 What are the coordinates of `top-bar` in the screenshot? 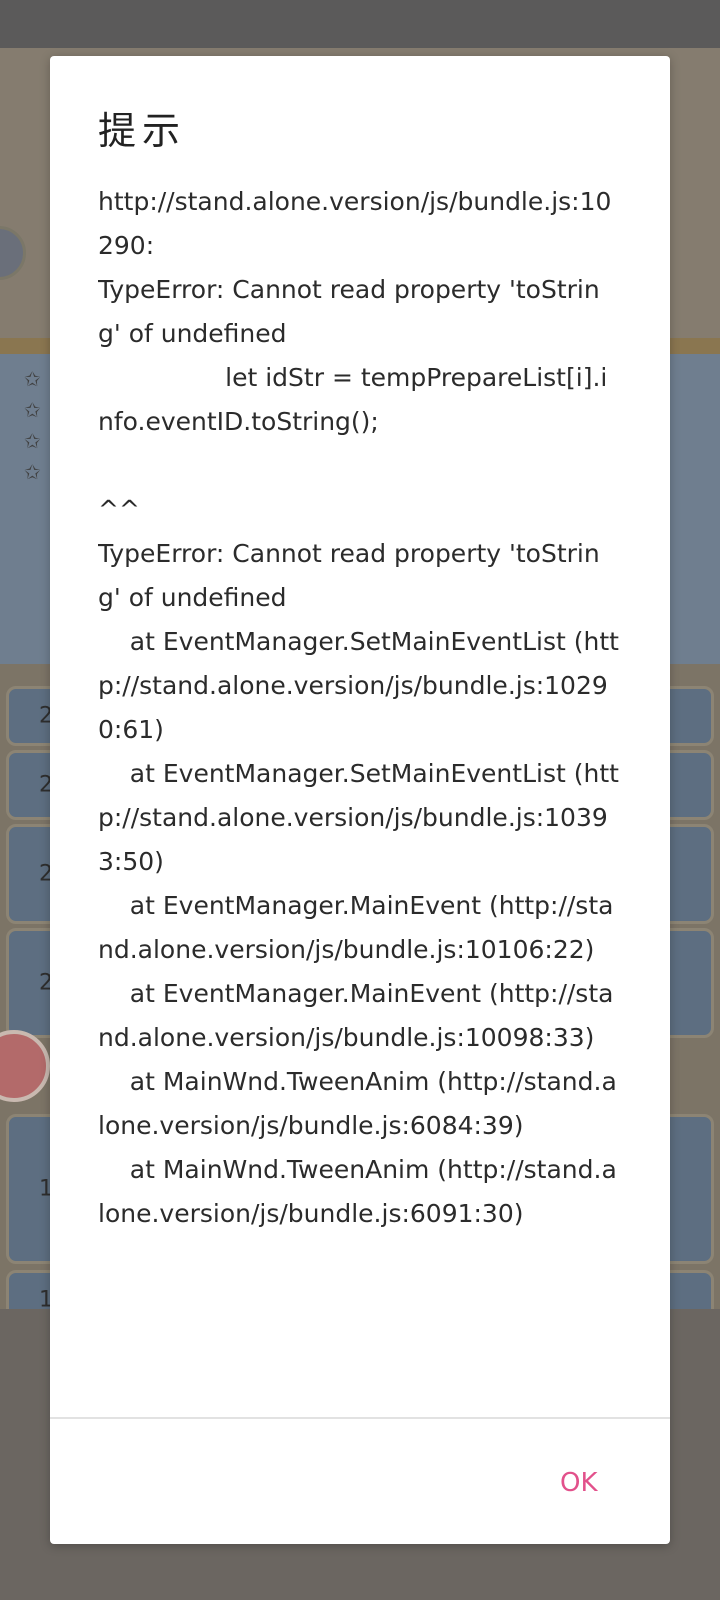 It's located at (360, 24).